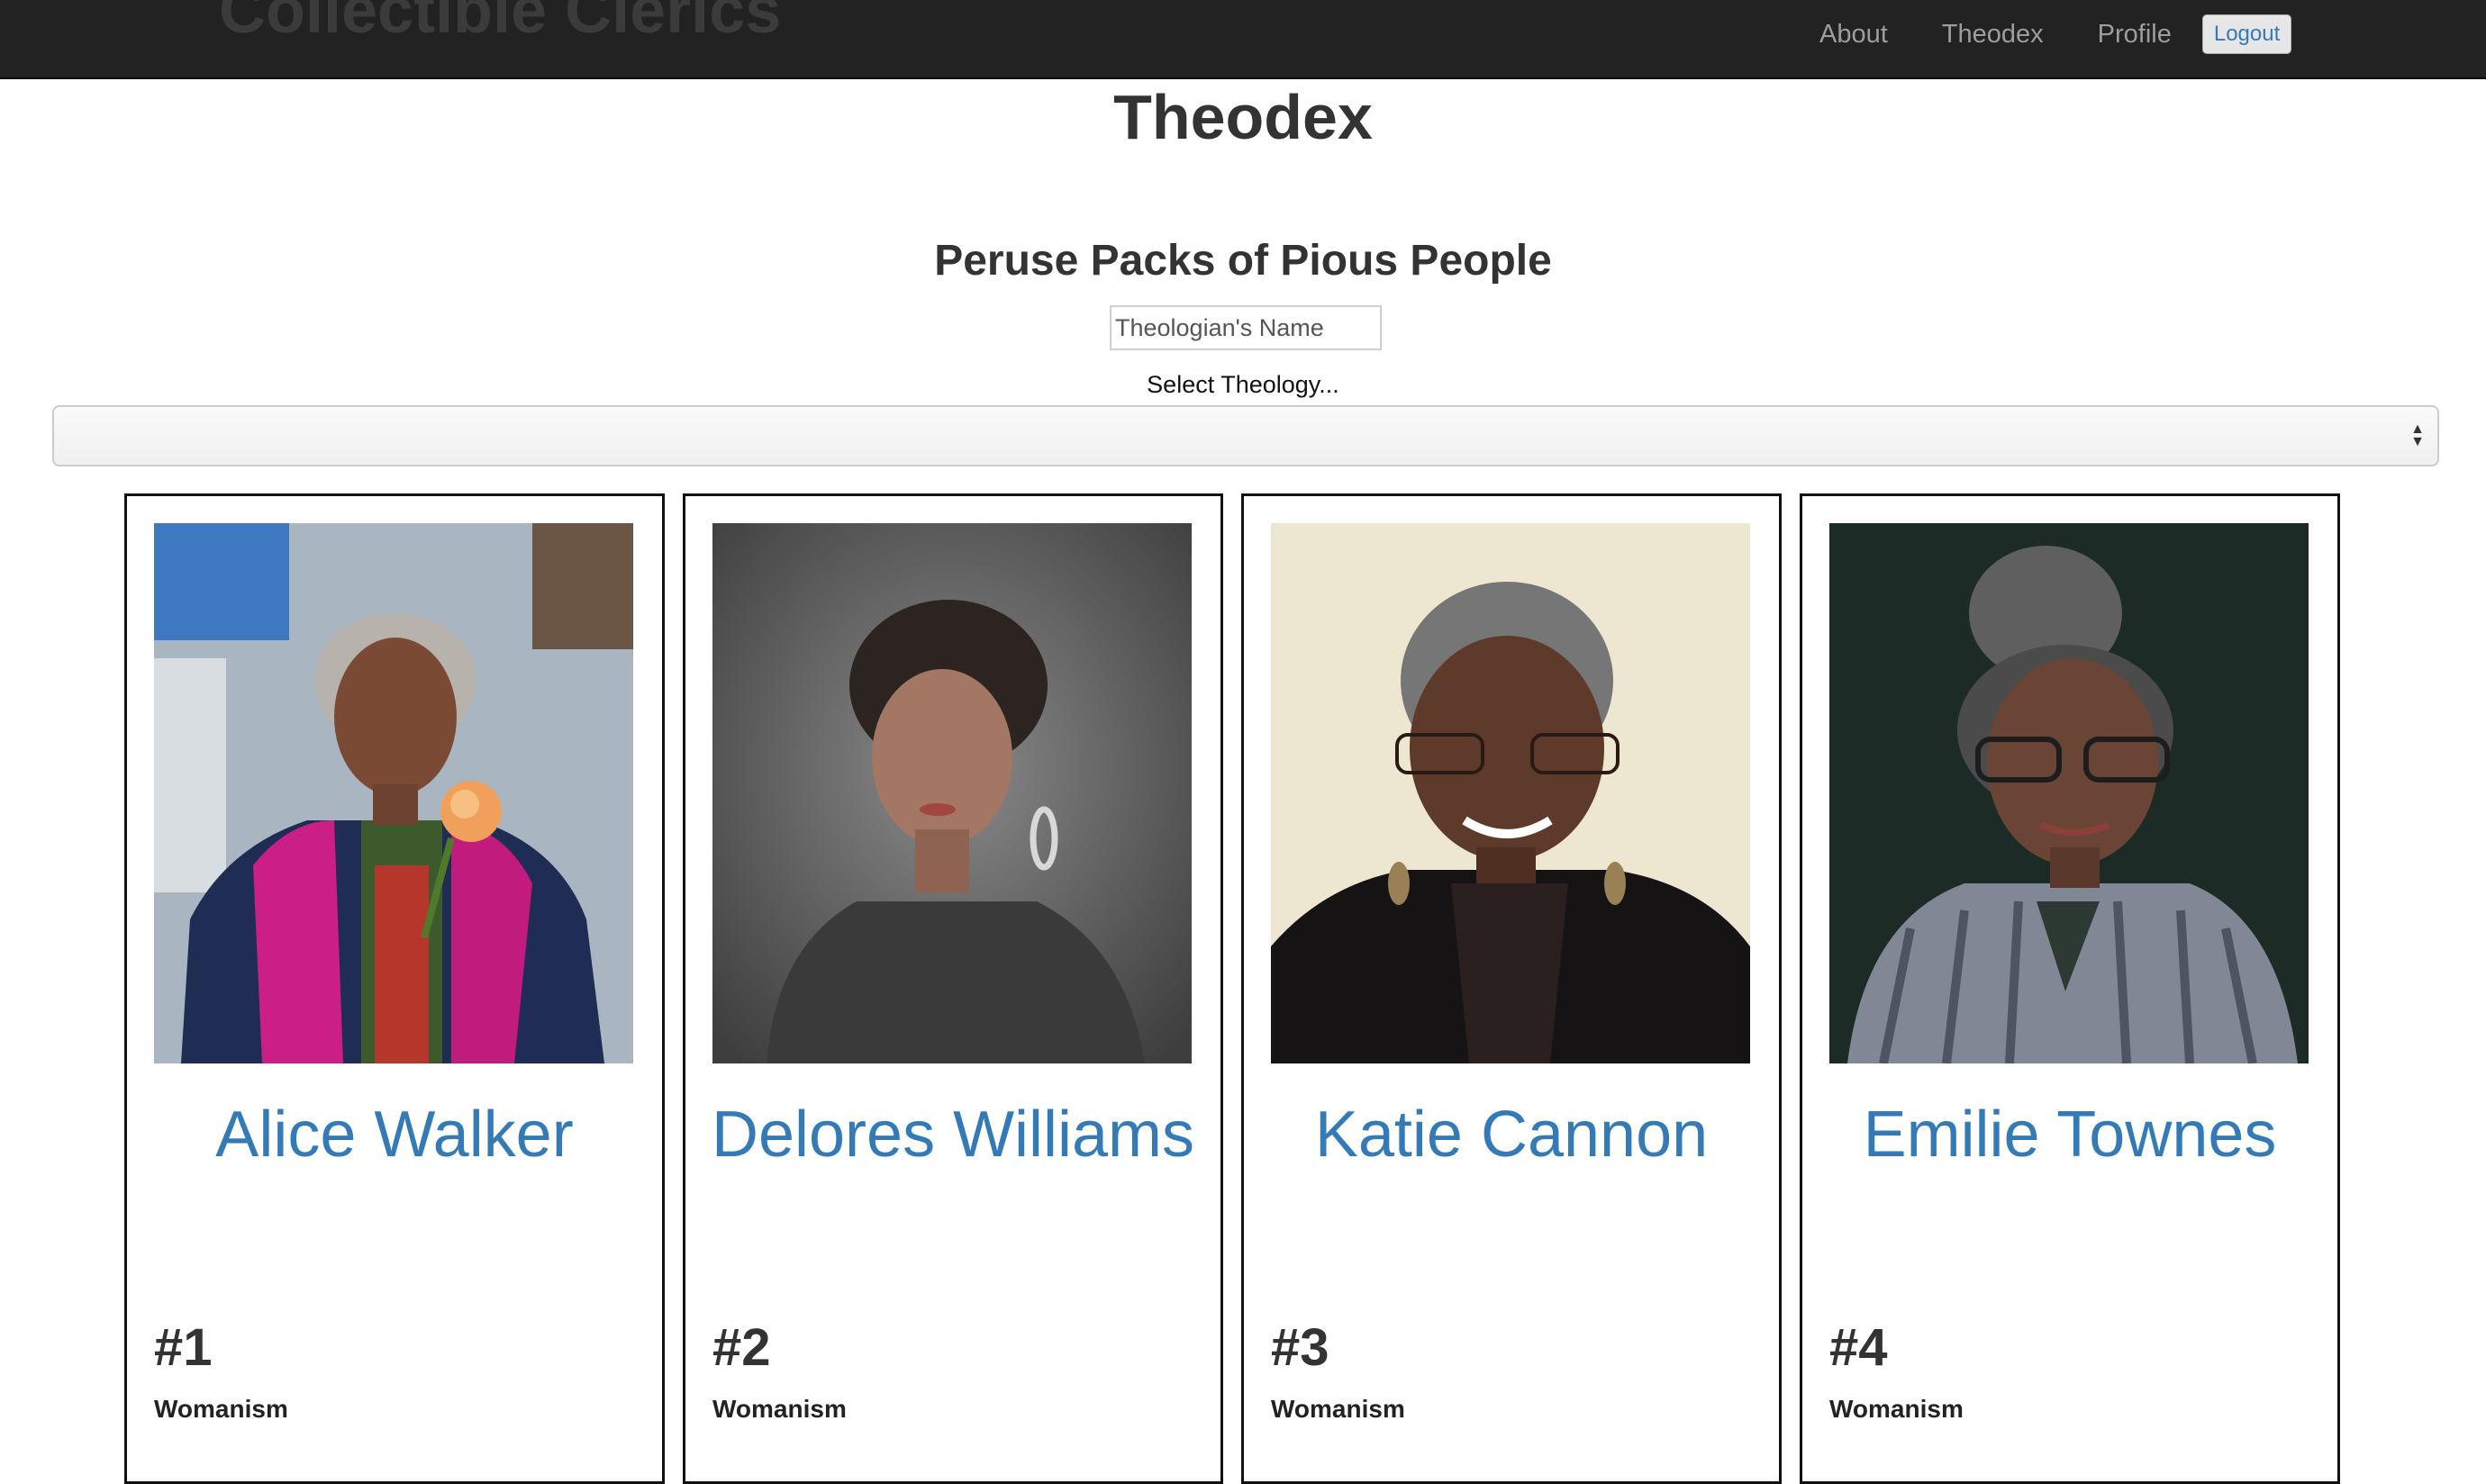 Image resolution: width=2486 pixels, height=1484 pixels. What do you see at coordinates (952, 1135) in the screenshot?
I see `card-name: Delores Williams` at bounding box center [952, 1135].